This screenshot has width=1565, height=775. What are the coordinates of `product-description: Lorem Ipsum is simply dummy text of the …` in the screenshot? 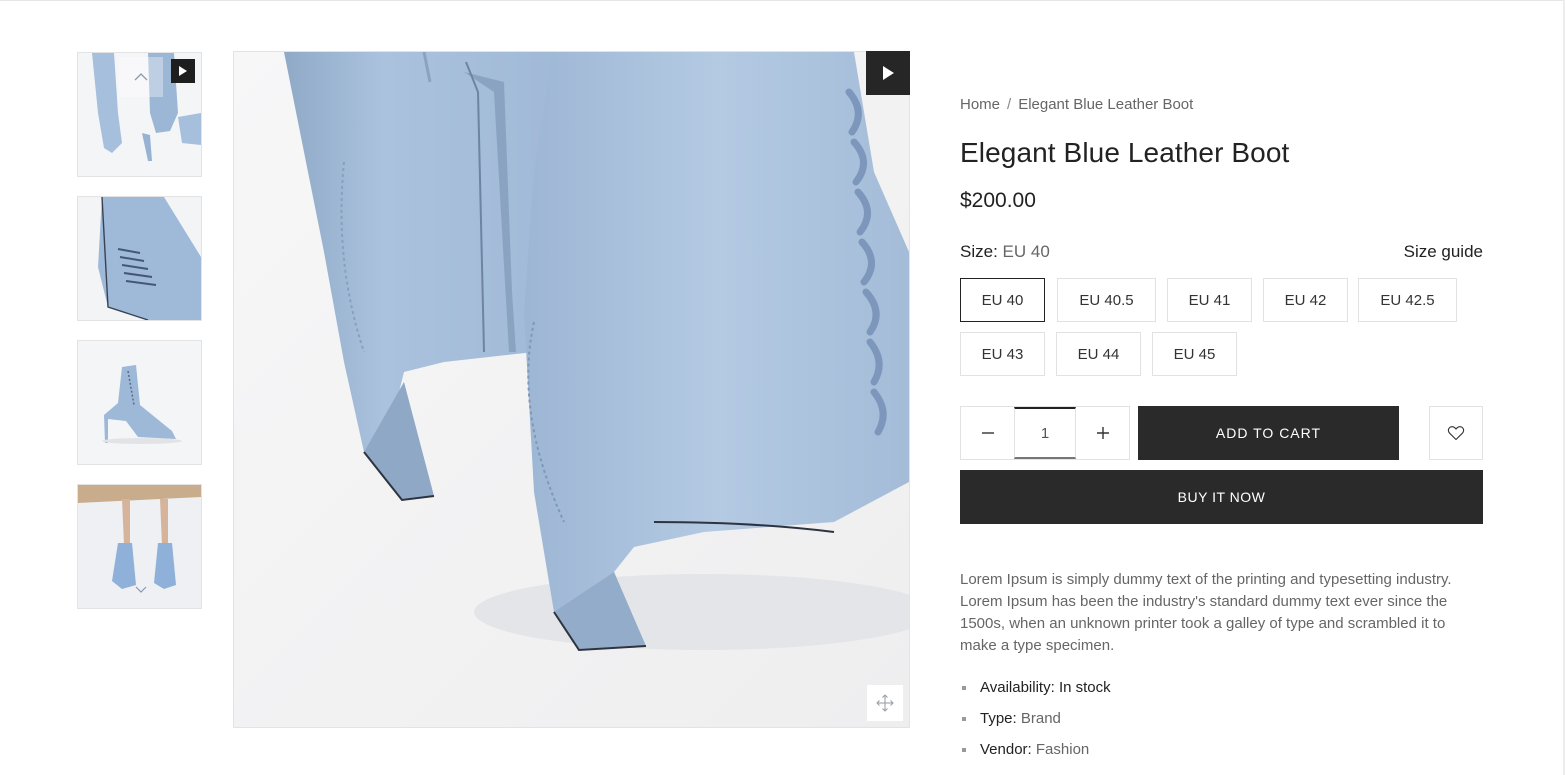 It's located at (1206, 612).